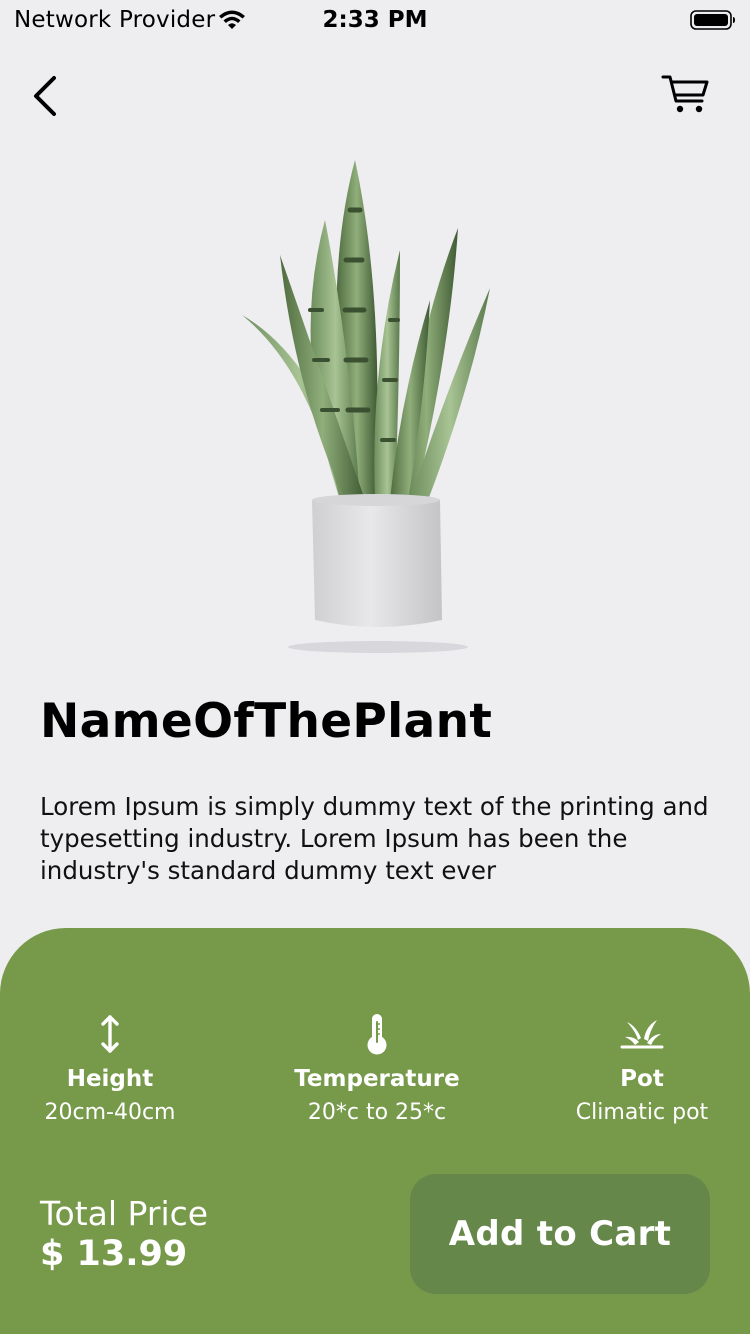  I want to click on spec-label: Height, so click(110, 1079).